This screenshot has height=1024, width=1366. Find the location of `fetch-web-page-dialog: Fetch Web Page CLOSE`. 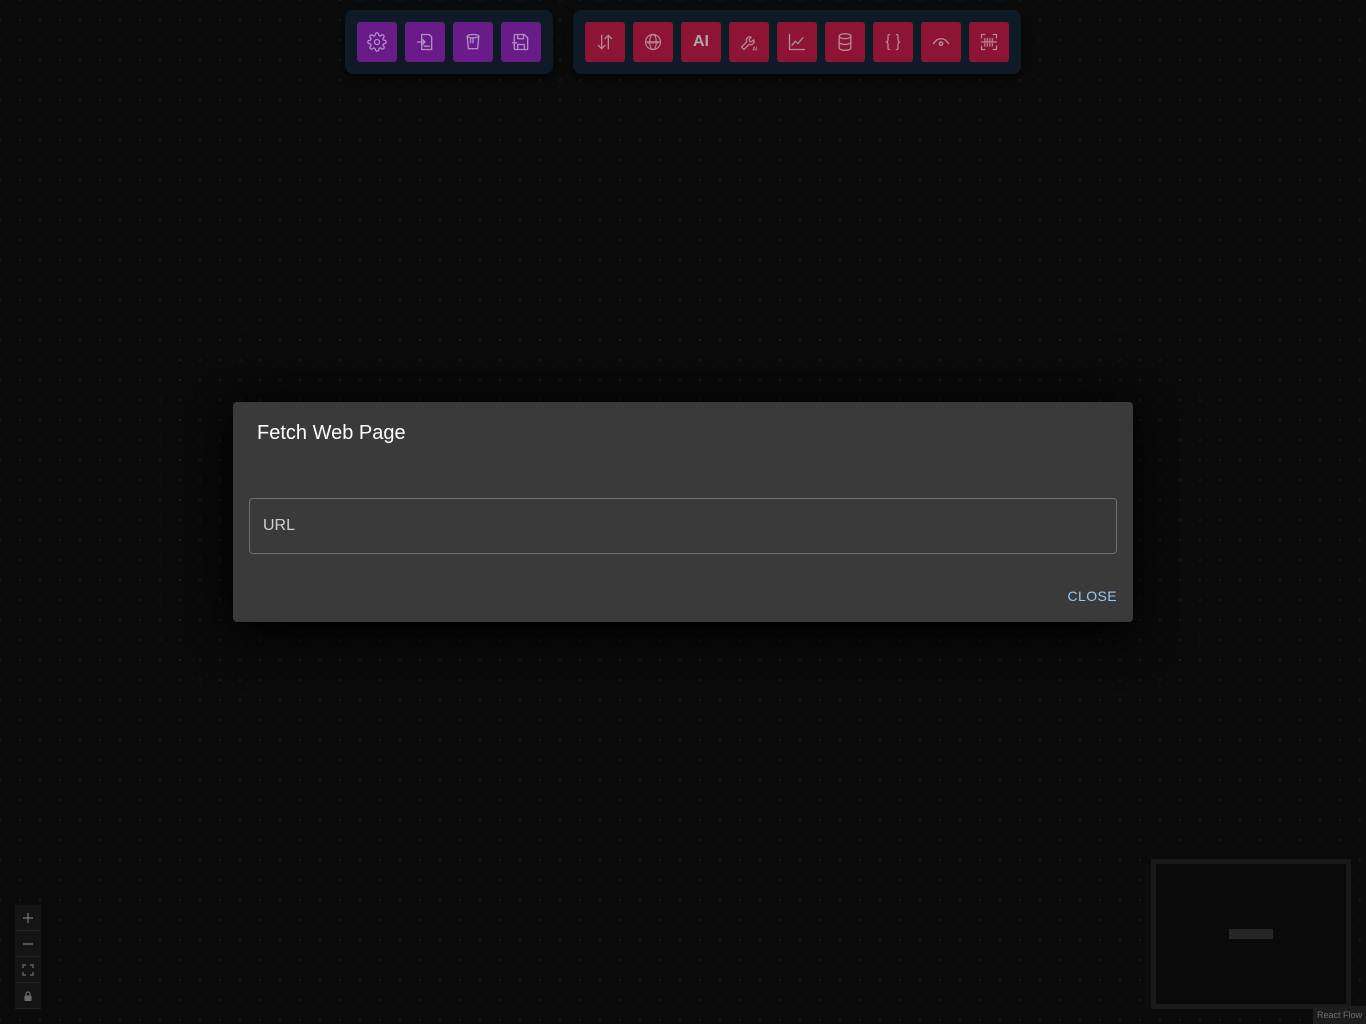

fetch-web-page-dialog: Fetch Web Page CLOSE is located at coordinates (683, 512).